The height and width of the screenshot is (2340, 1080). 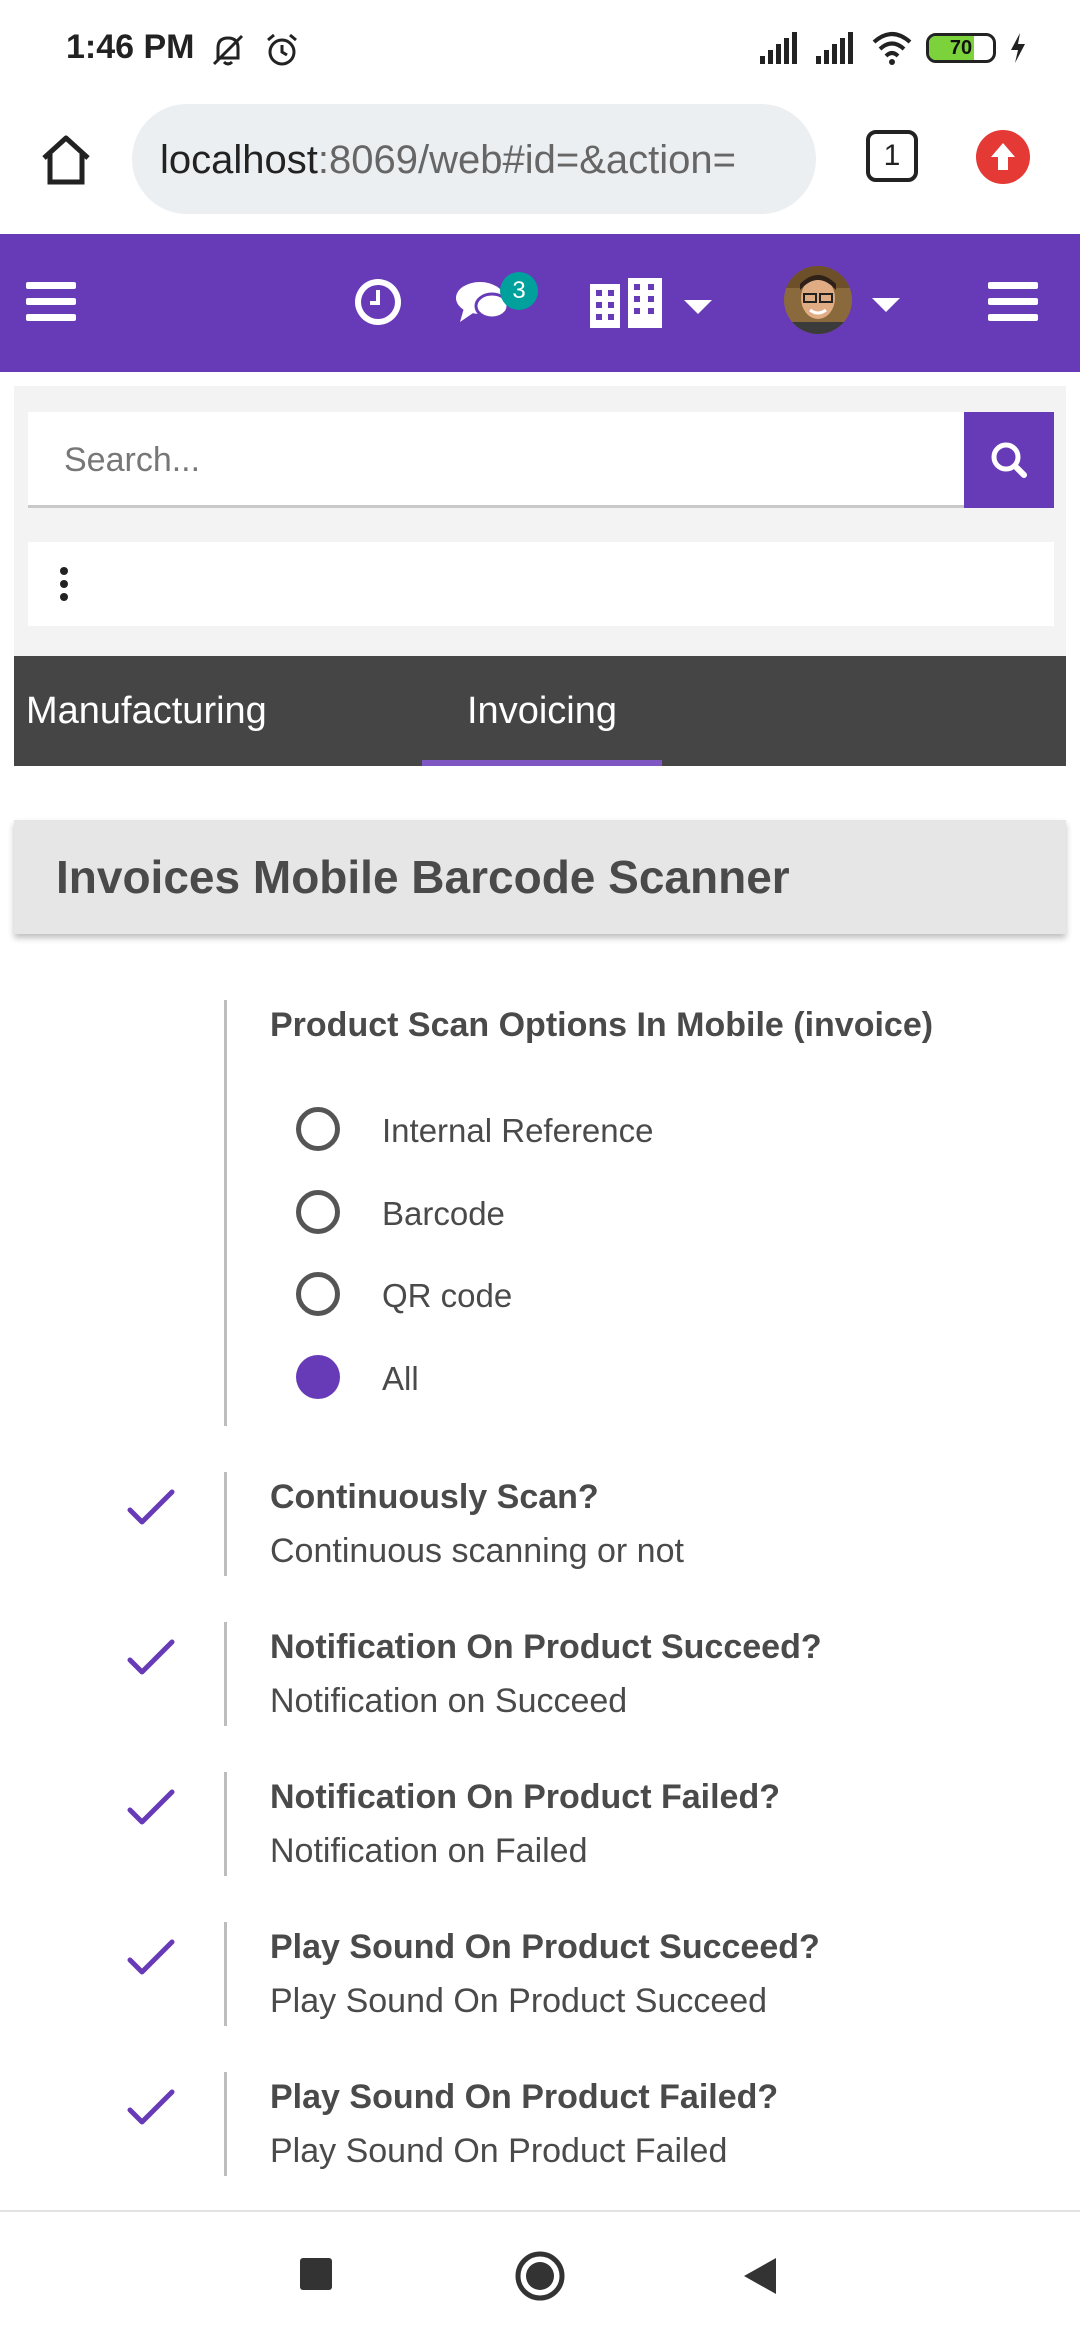 What do you see at coordinates (378, 302) in the screenshot?
I see `clock-icon` at bounding box center [378, 302].